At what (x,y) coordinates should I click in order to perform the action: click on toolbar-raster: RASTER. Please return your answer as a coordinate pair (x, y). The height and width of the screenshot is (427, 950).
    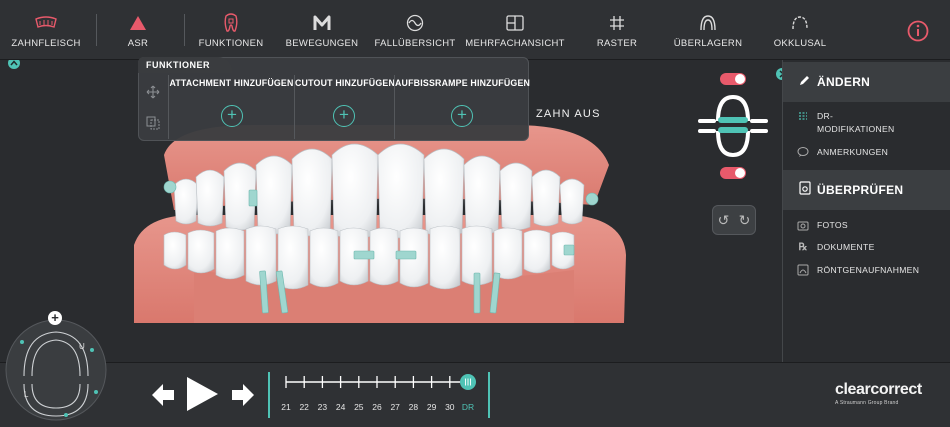
    Looking at the image, I should click on (617, 30).